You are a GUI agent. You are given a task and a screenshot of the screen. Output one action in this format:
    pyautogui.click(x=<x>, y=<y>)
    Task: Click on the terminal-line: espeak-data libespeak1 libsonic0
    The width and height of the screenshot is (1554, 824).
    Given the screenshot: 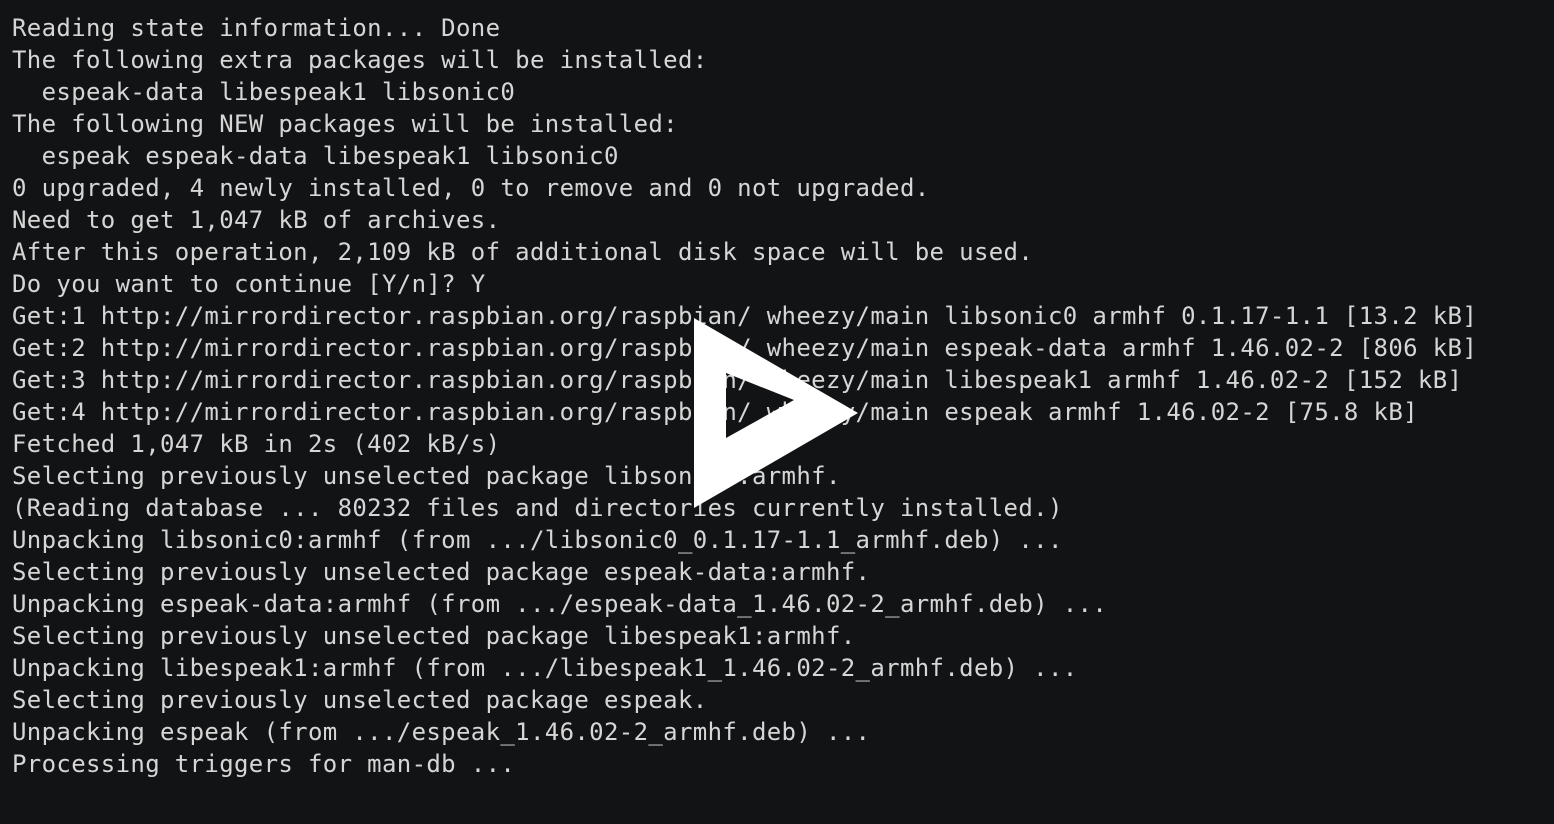 What is the action you would take?
    pyautogui.click(x=264, y=92)
    